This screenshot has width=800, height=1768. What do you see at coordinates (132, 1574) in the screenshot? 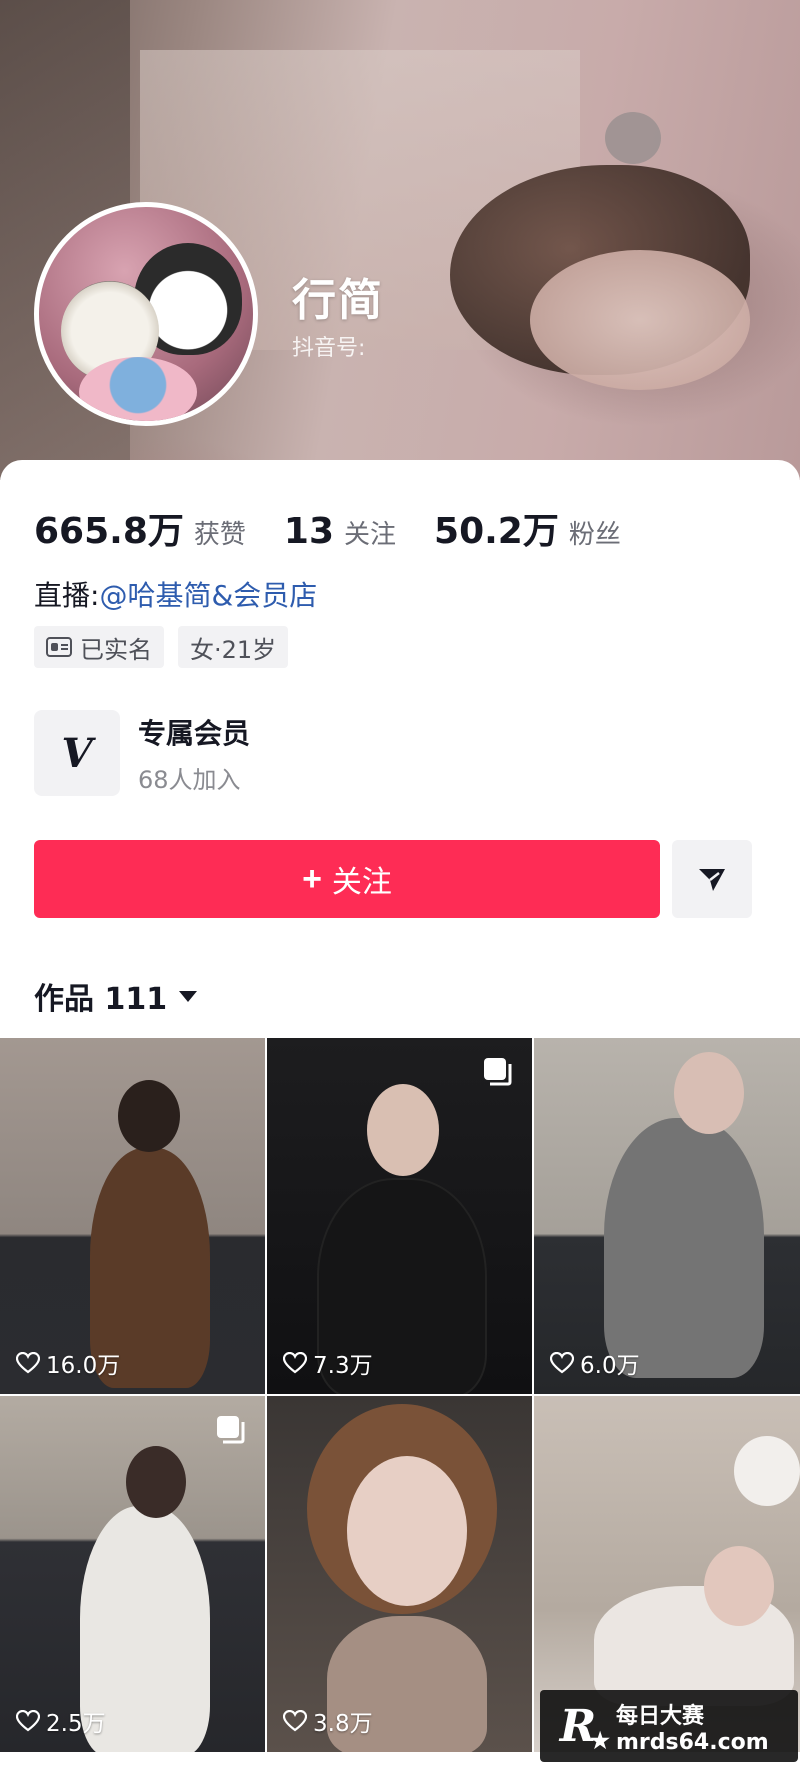
I see `video-tile: 2.5万` at bounding box center [132, 1574].